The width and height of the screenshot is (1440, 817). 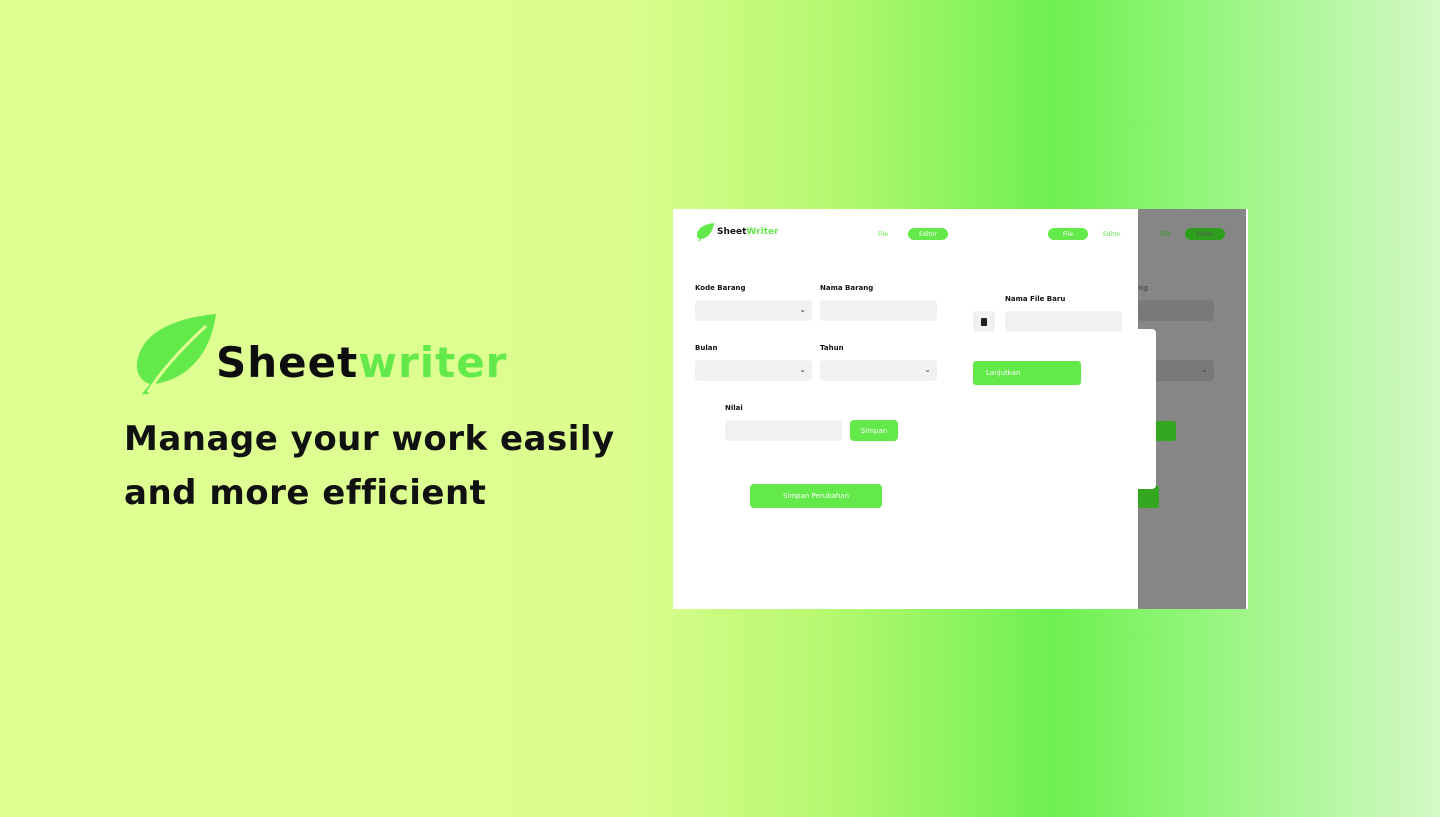 What do you see at coordinates (720, 288) in the screenshot?
I see `kode-barang-label: Kode Barang` at bounding box center [720, 288].